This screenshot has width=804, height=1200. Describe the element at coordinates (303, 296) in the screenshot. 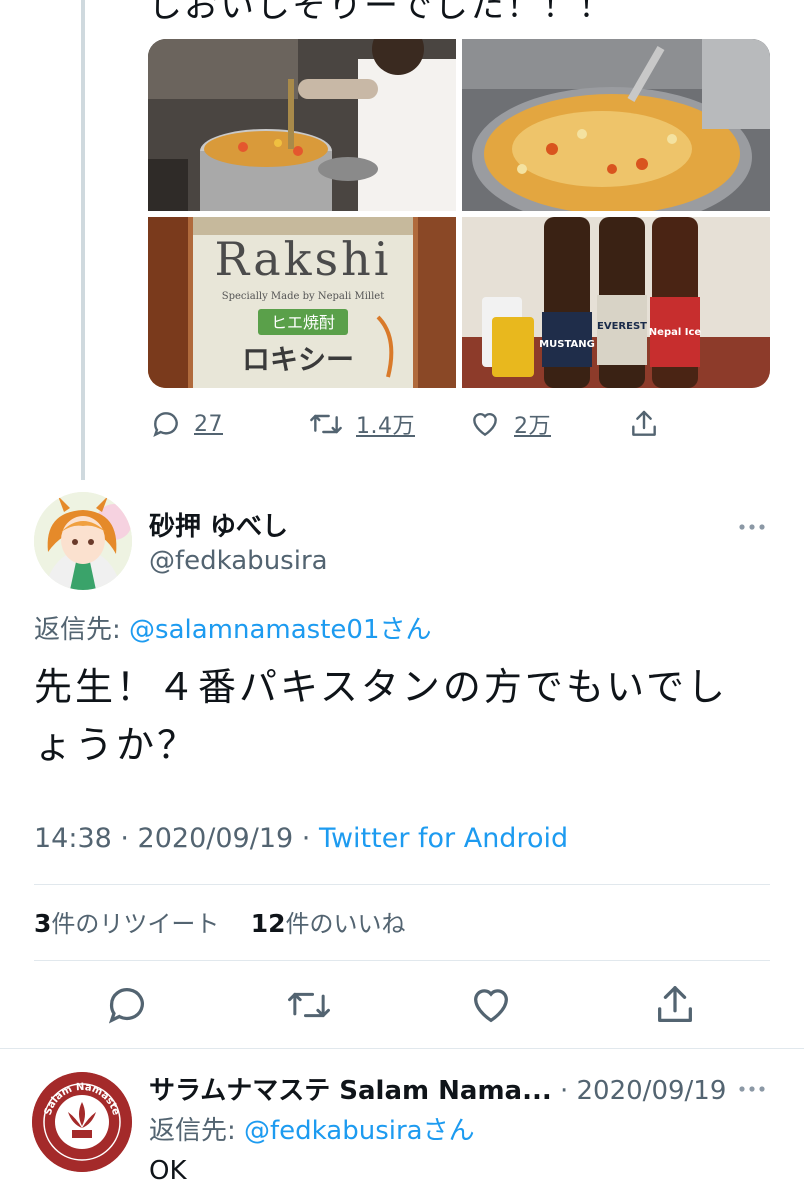

I see `rakshi-sub: Specially Made by Nepali Millet` at that location.